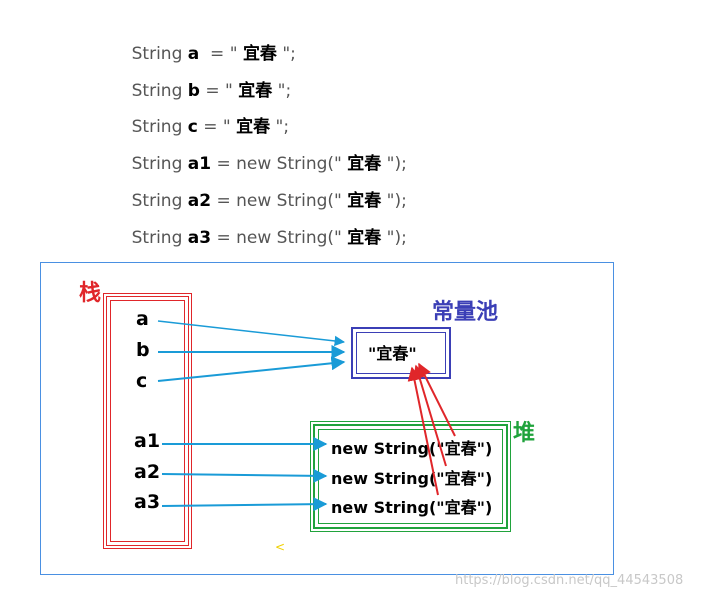 Image resolution: width=708 pixels, height=601 pixels. Describe the element at coordinates (251, 333) in the screenshot. I see `arrow-a-to-pool` at that location.